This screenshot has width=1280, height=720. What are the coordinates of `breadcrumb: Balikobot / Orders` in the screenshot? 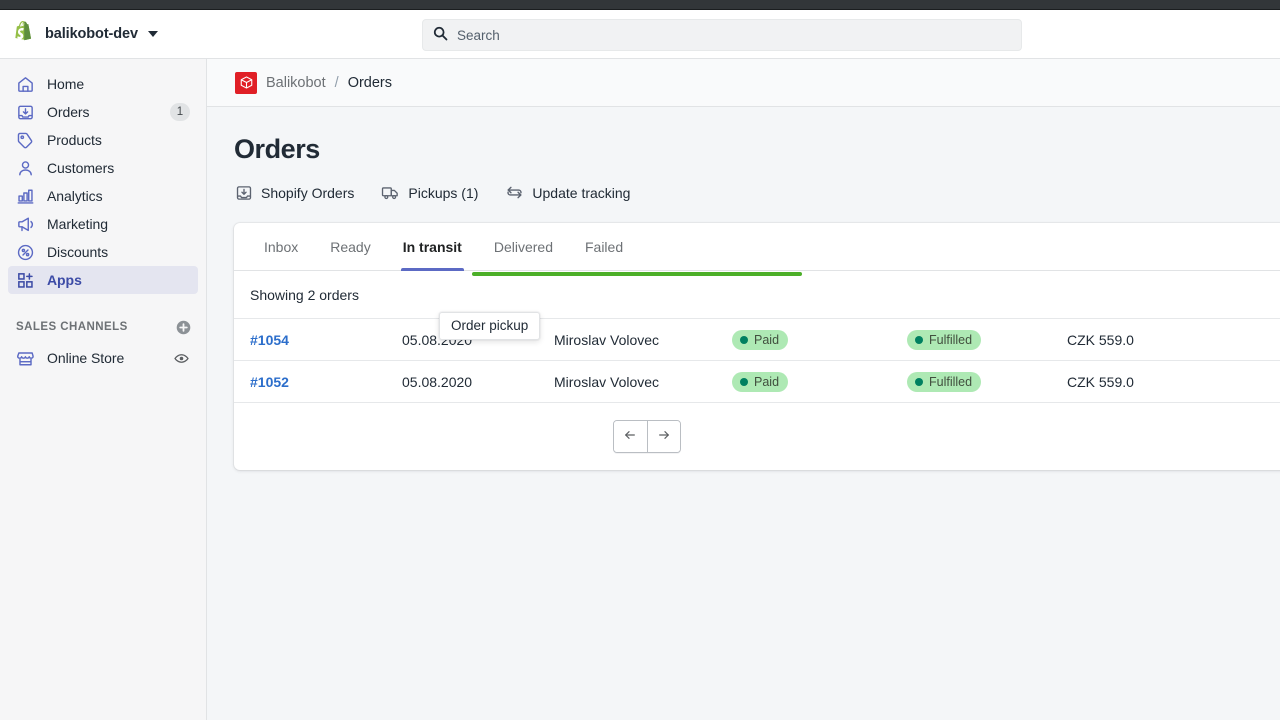 It's located at (743, 83).